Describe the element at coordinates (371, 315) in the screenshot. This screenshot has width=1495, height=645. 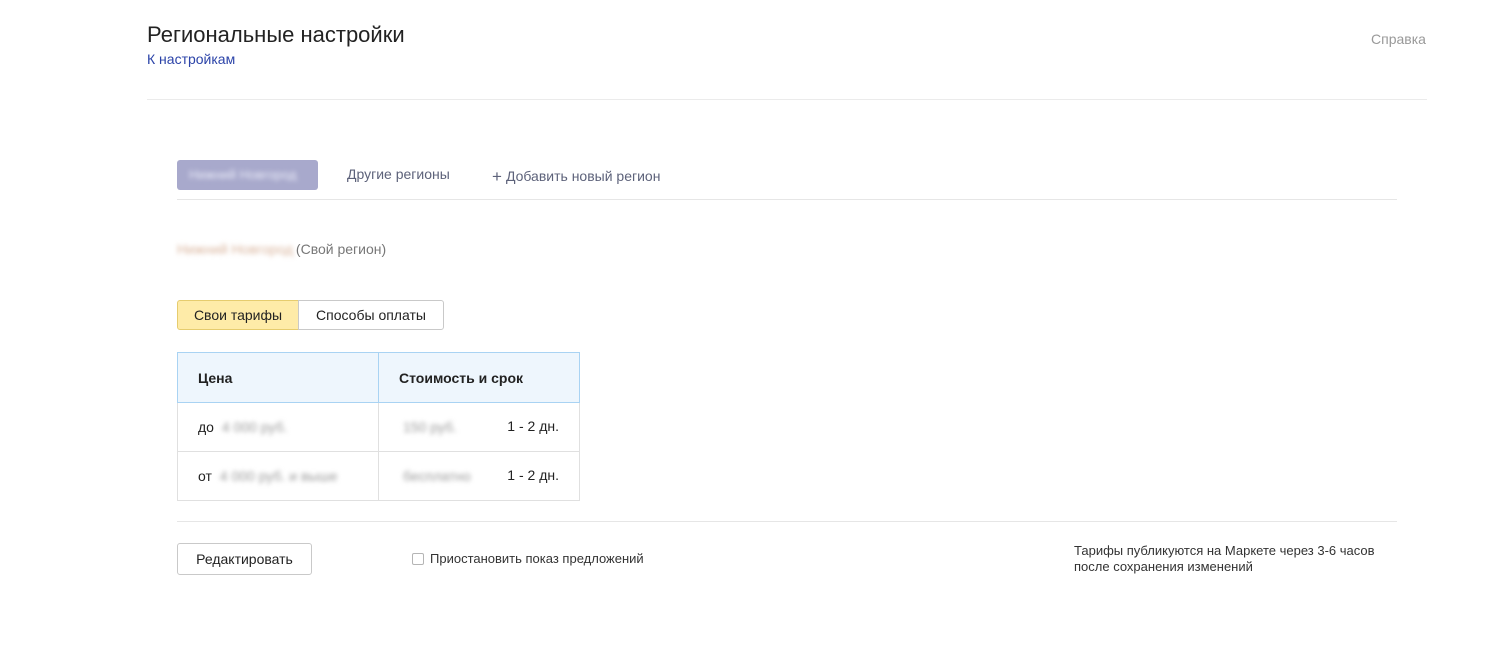
I see `segment-payment-methods: Способы оплаты` at that location.